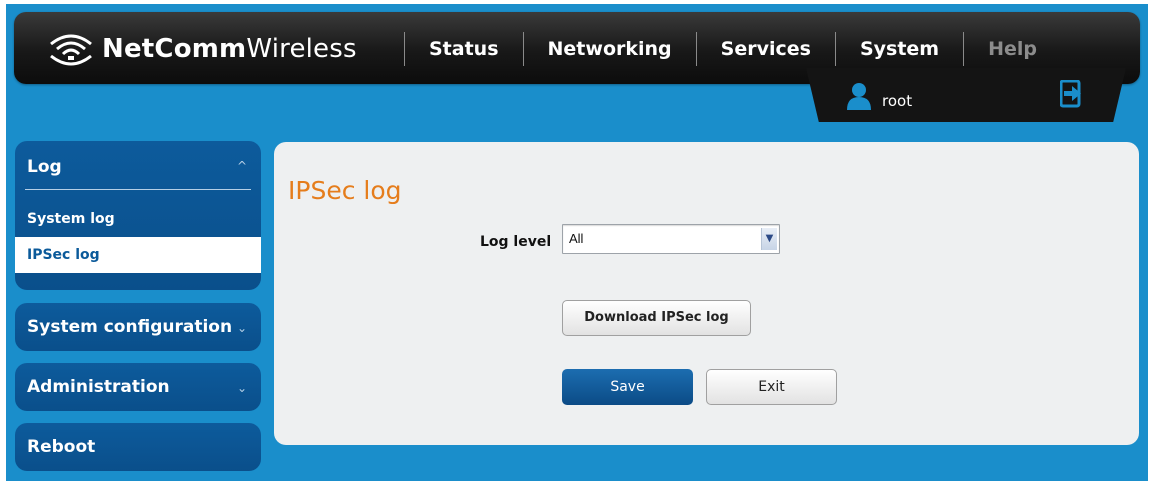 This screenshot has width=1150, height=483. What do you see at coordinates (671, 239) in the screenshot?
I see `log-level-select: All ▼` at bounding box center [671, 239].